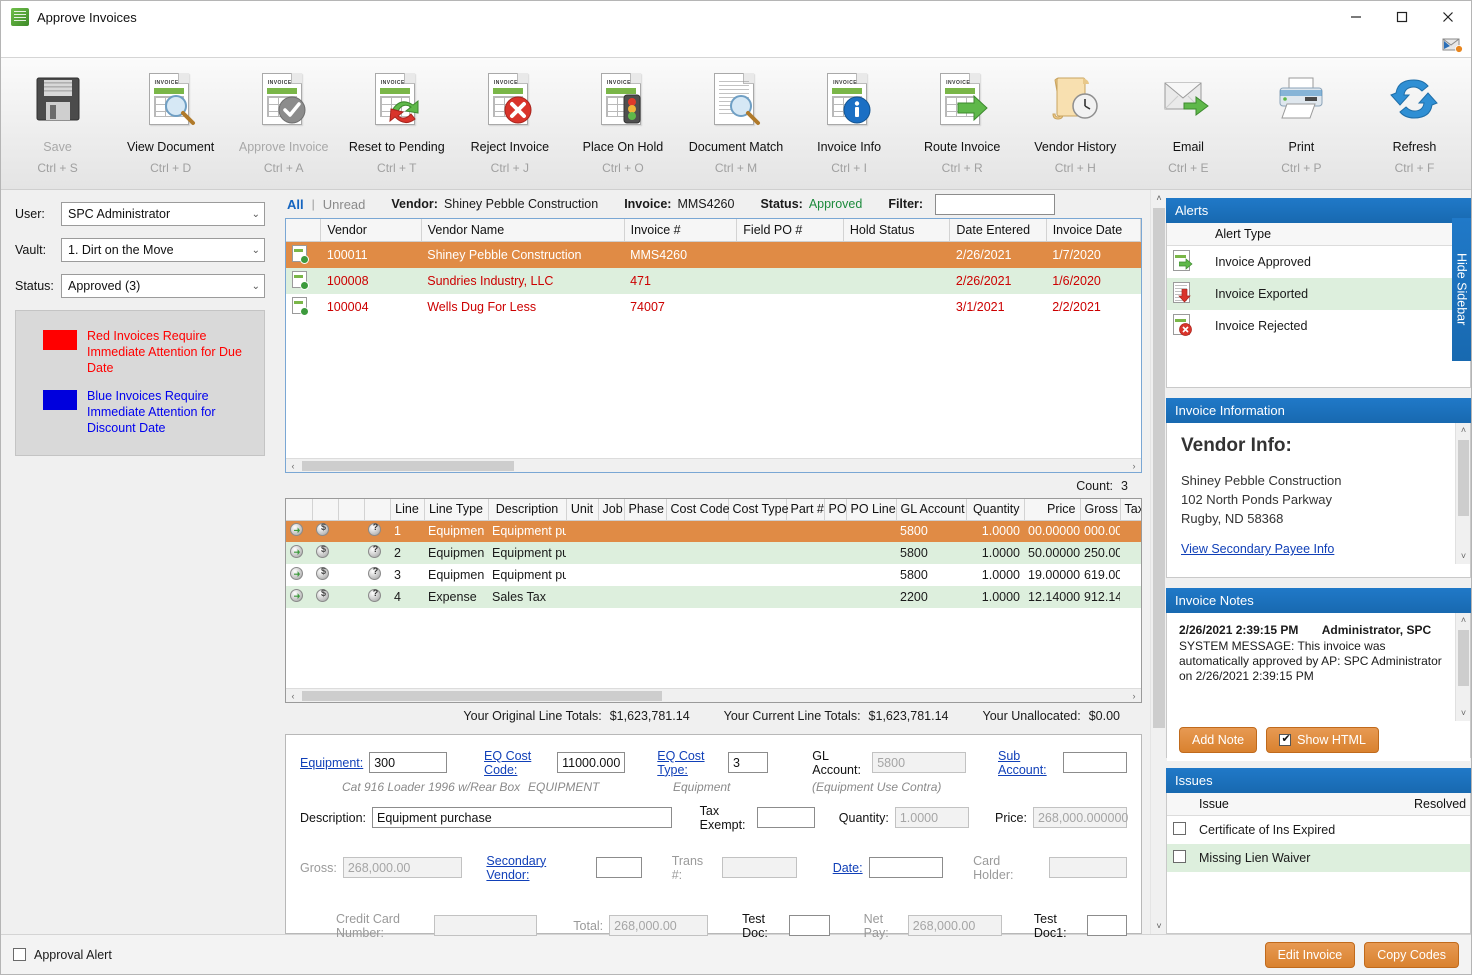 The height and width of the screenshot is (975, 1472). Describe the element at coordinates (344, 204) in the screenshot. I see `filter-tab-unread: Unread` at that location.